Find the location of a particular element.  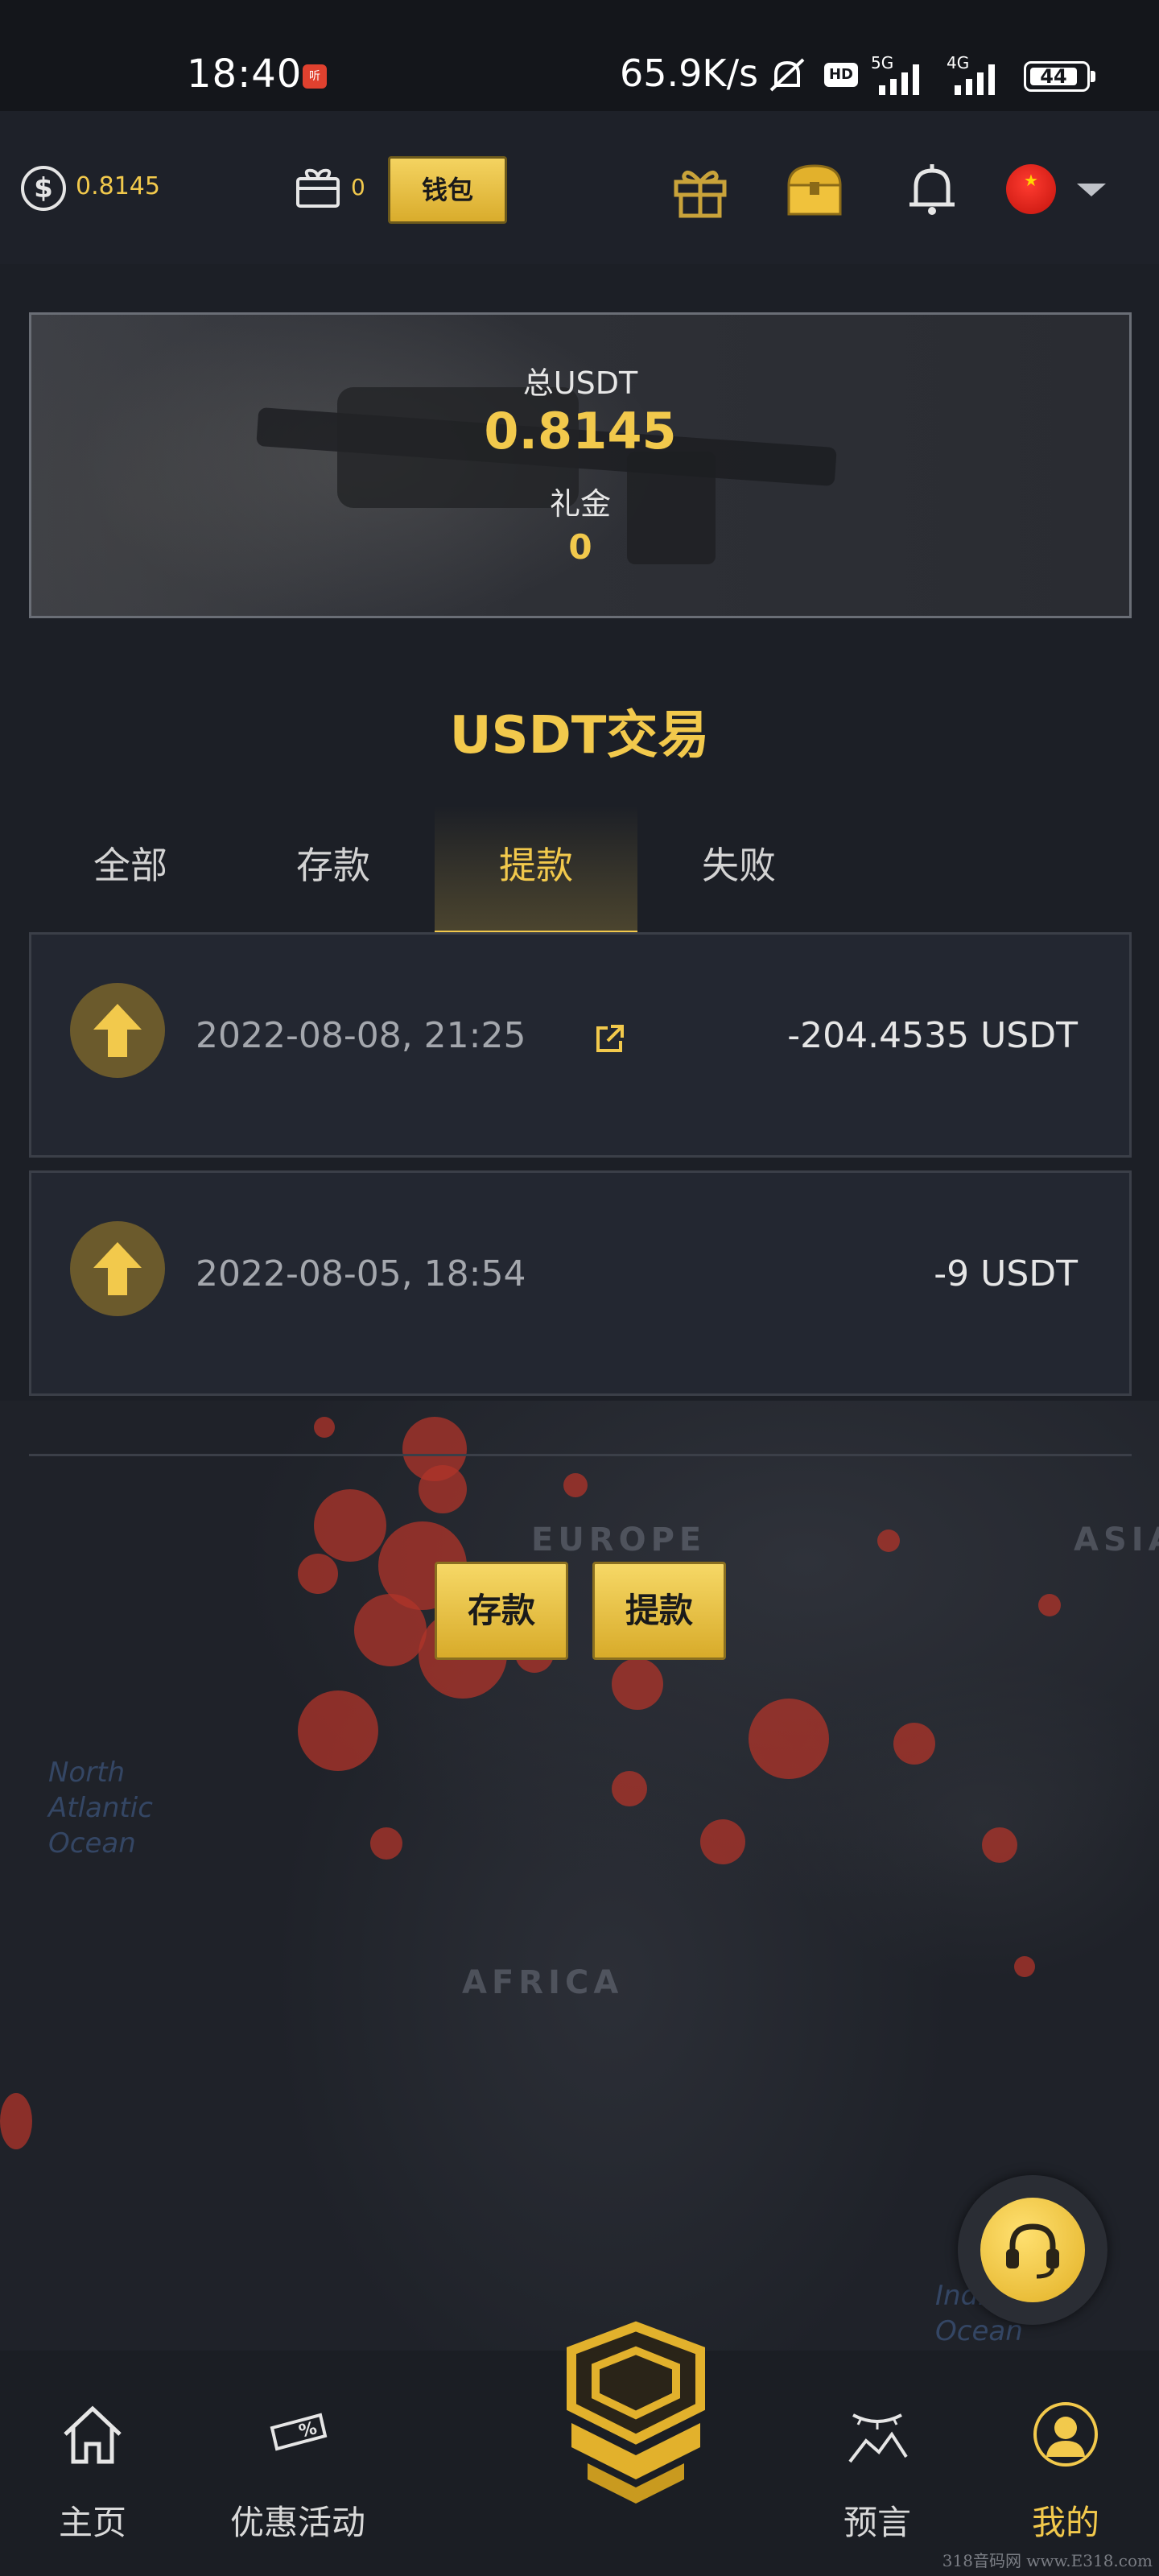

total-usdt-value: 0.8145 is located at coordinates (580, 431).